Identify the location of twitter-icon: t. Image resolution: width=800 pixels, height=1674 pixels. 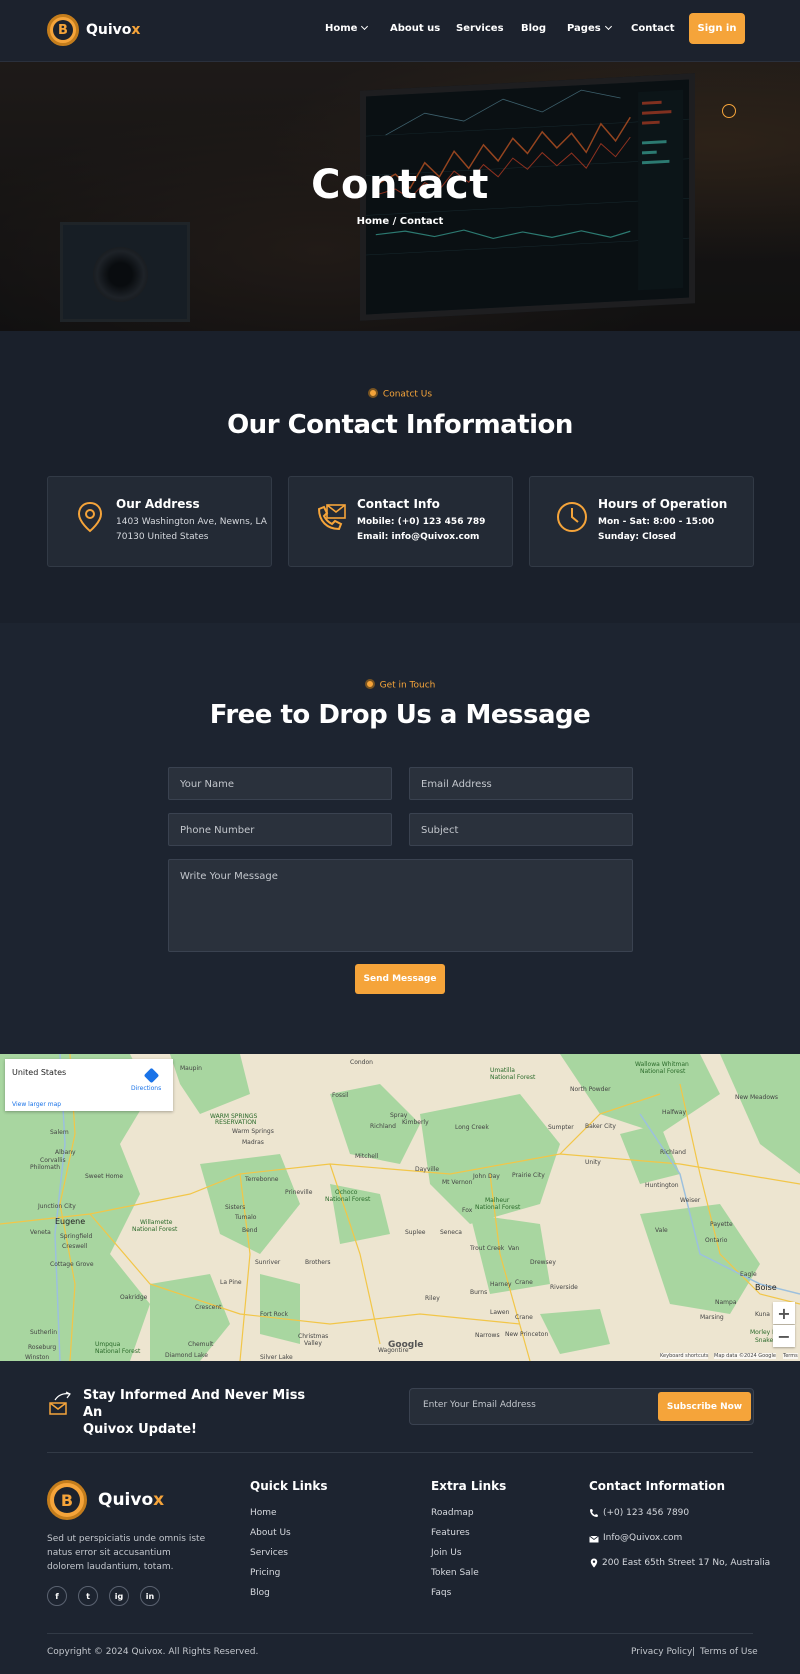
(88, 1596).